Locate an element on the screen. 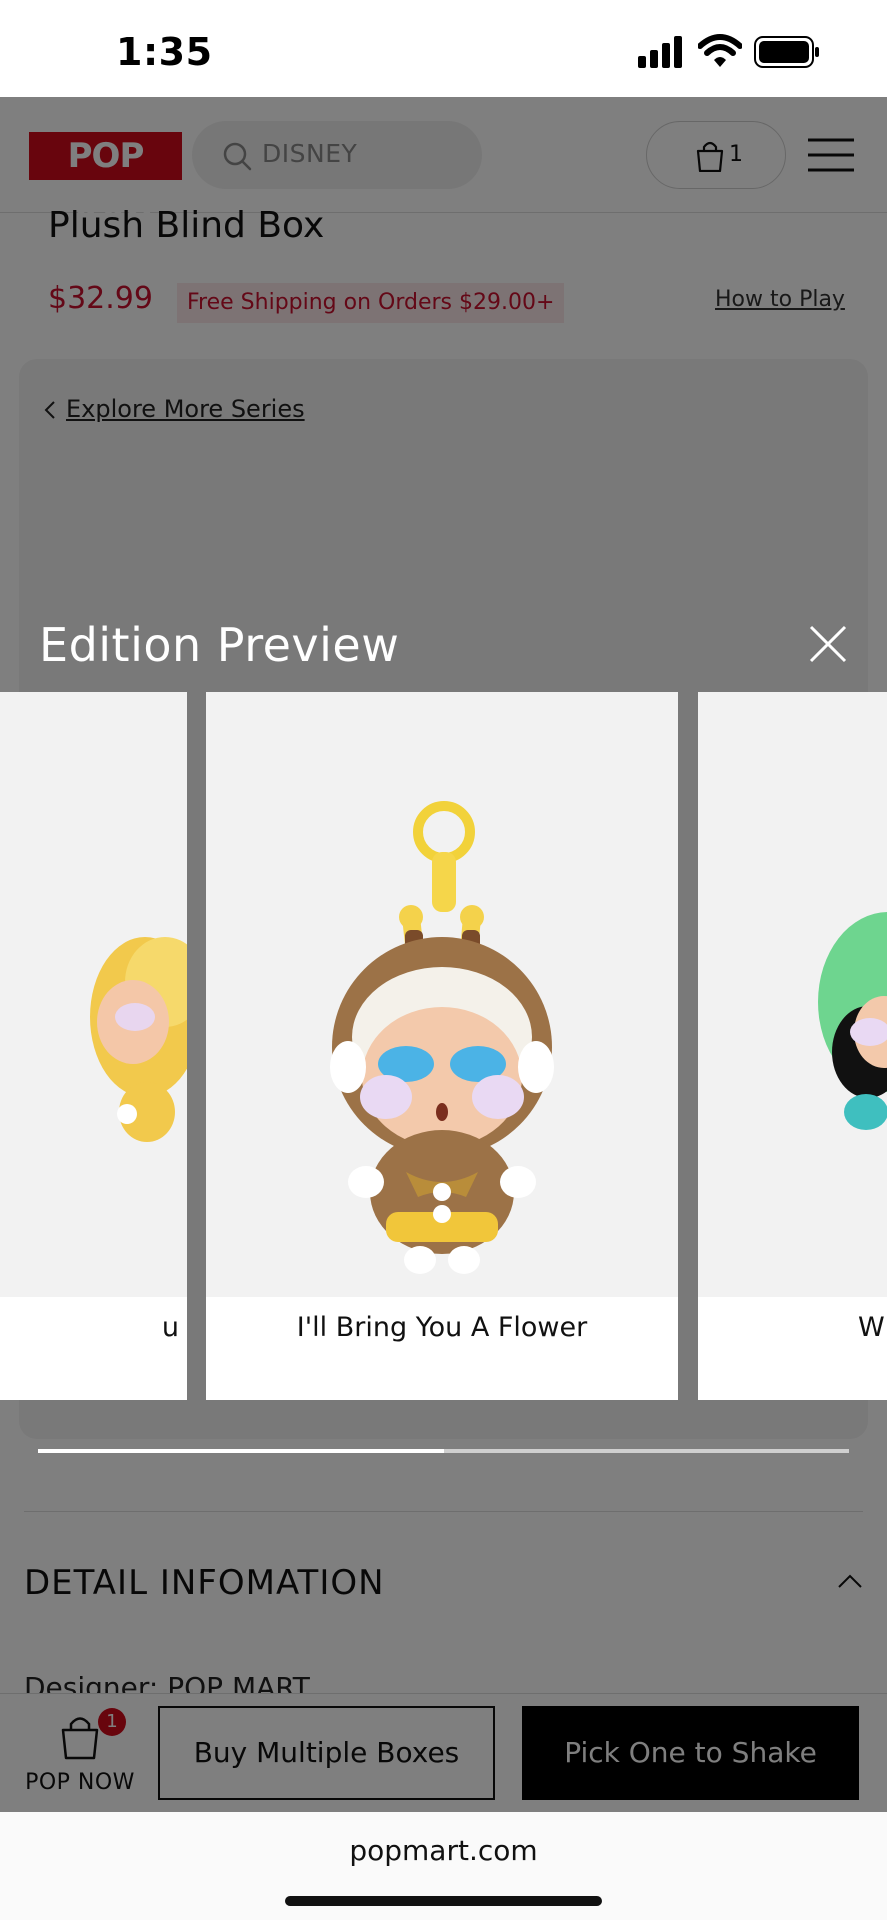  home-indicator is located at coordinates (443, 1901).